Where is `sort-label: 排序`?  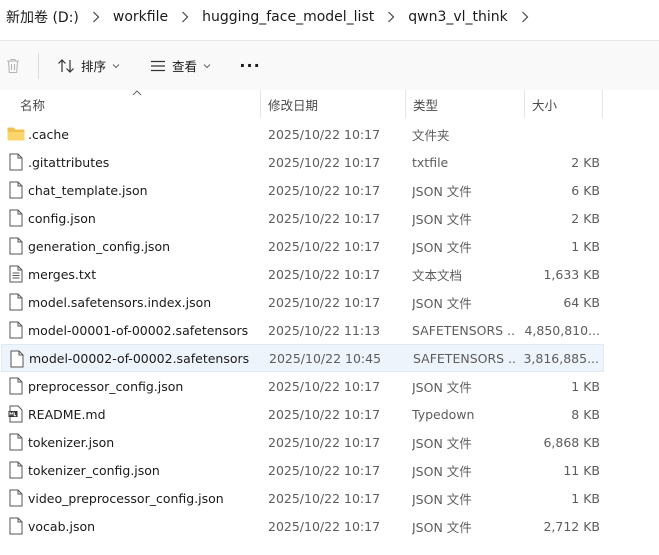
sort-label: 排序 is located at coordinates (94, 66).